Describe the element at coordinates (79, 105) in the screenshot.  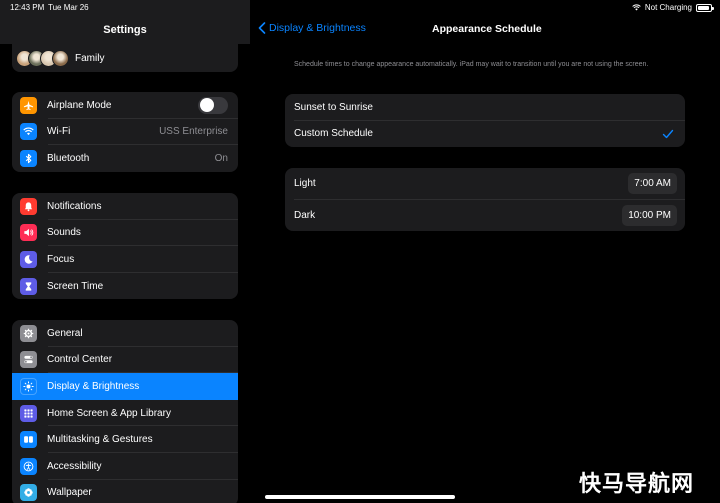
I see `sidebar-item-label: Airplane Mode` at that location.